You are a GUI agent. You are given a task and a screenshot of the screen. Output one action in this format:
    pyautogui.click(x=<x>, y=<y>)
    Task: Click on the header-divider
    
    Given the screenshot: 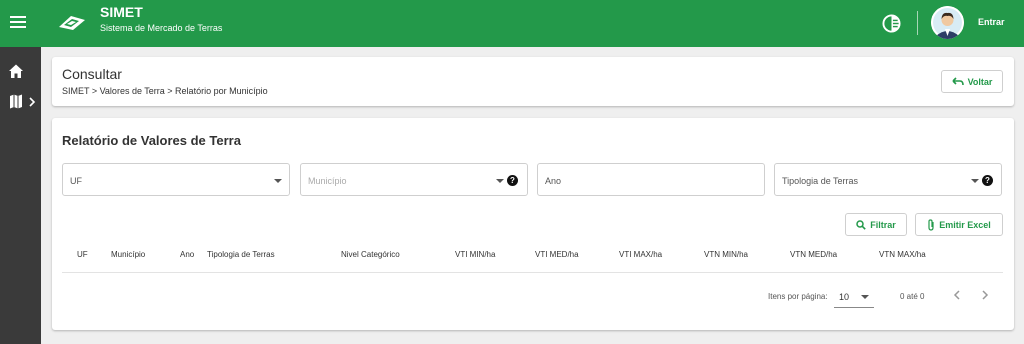 What is the action you would take?
    pyautogui.click(x=917, y=23)
    